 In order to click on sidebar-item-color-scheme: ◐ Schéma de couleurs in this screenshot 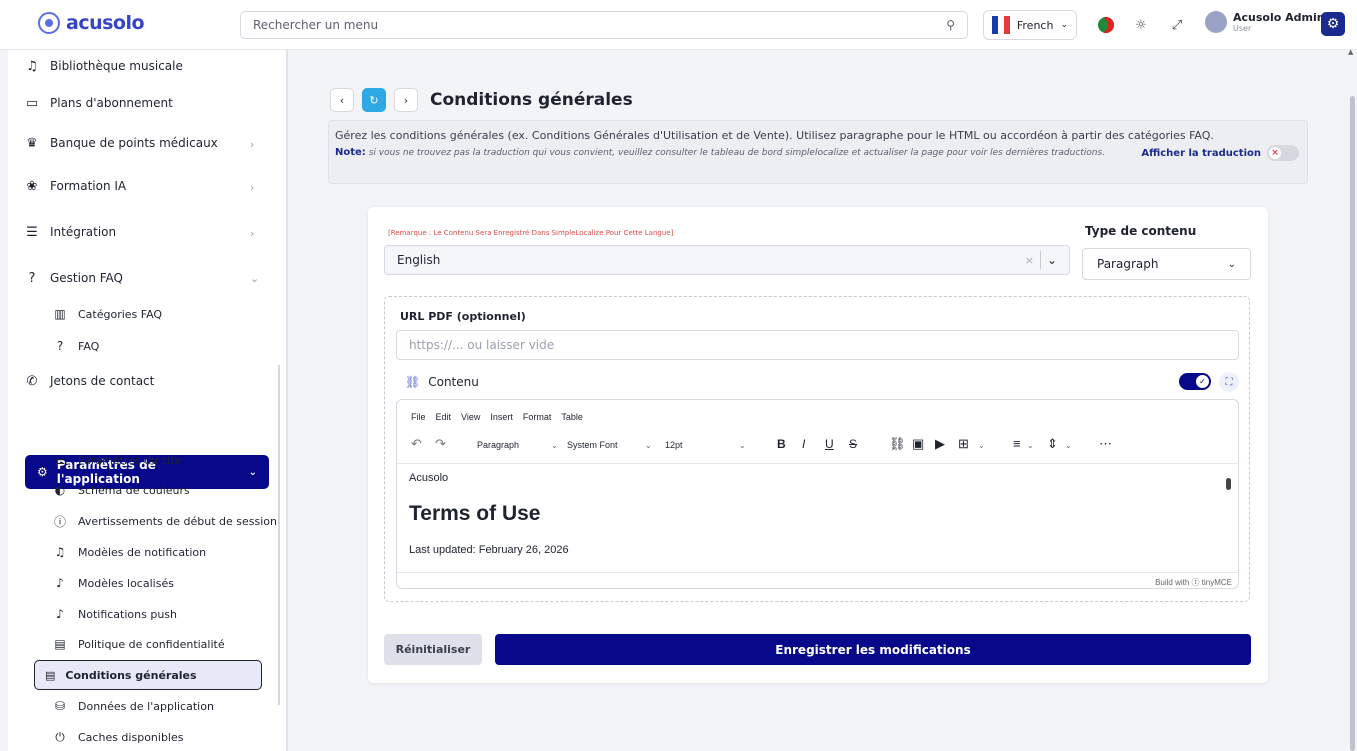, I will do `click(121, 490)`.